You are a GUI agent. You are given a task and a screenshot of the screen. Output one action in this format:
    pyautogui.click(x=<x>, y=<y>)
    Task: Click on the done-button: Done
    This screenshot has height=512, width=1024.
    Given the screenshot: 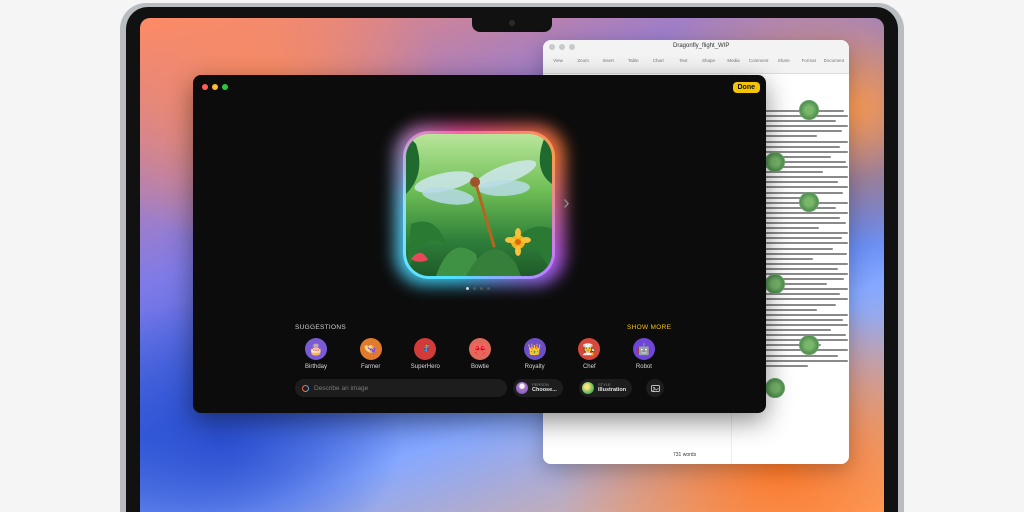 What is the action you would take?
    pyautogui.click(x=746, y=87)
    